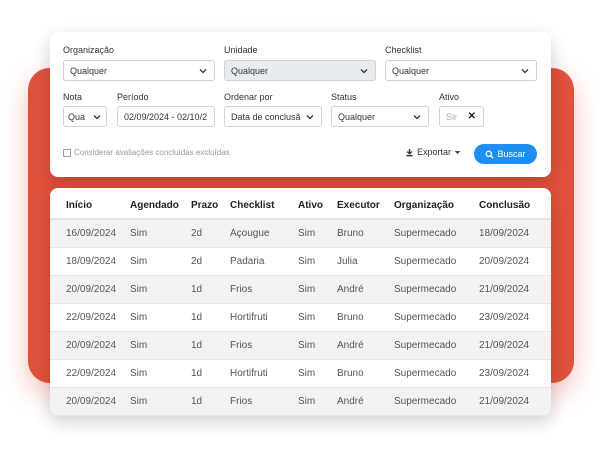 This screenshot has height=450, width=600. Describe the element at coordinates (347, 261) in the screenshot. I see `cell-executor: Julia` at that location.